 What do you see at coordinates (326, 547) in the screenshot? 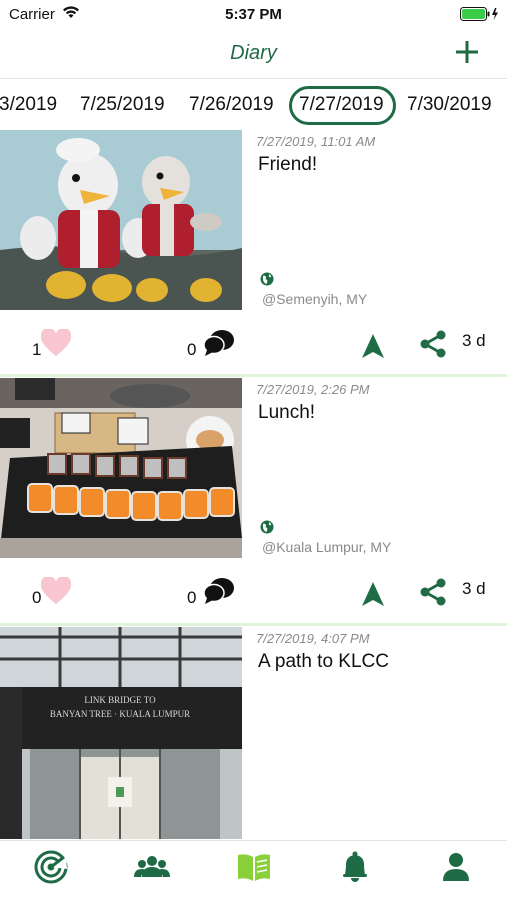
I see `entry-location: @Kuala Lumpur, MY` at bounding box center [326, 547].